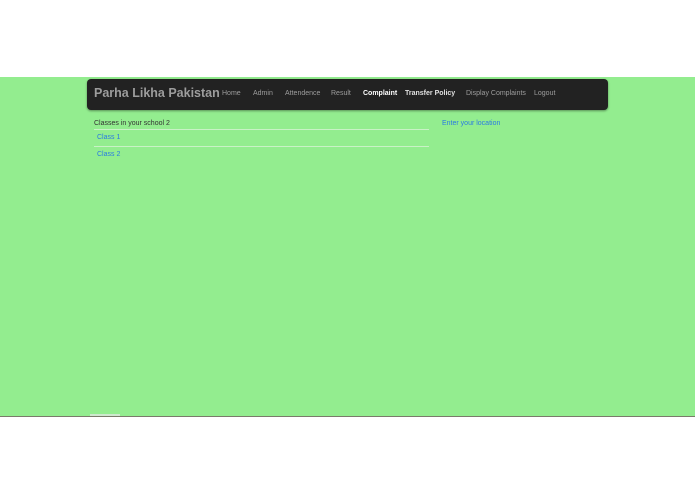  What do you see at coordinates (231, 93) in the screenshot?
I see `nav-home: Home` at bounding box center [231, 93].